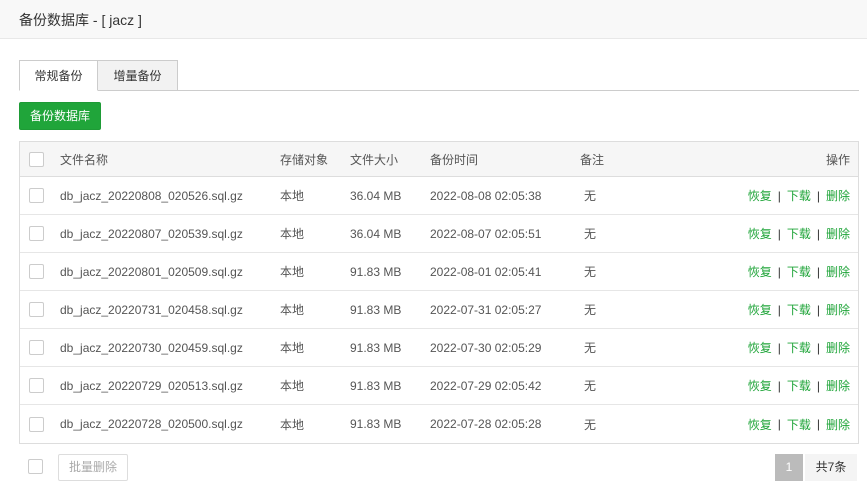 The width and height of the screenshot is (867, 501). I want to click on column-header-note: 备注, so click(592, 159).